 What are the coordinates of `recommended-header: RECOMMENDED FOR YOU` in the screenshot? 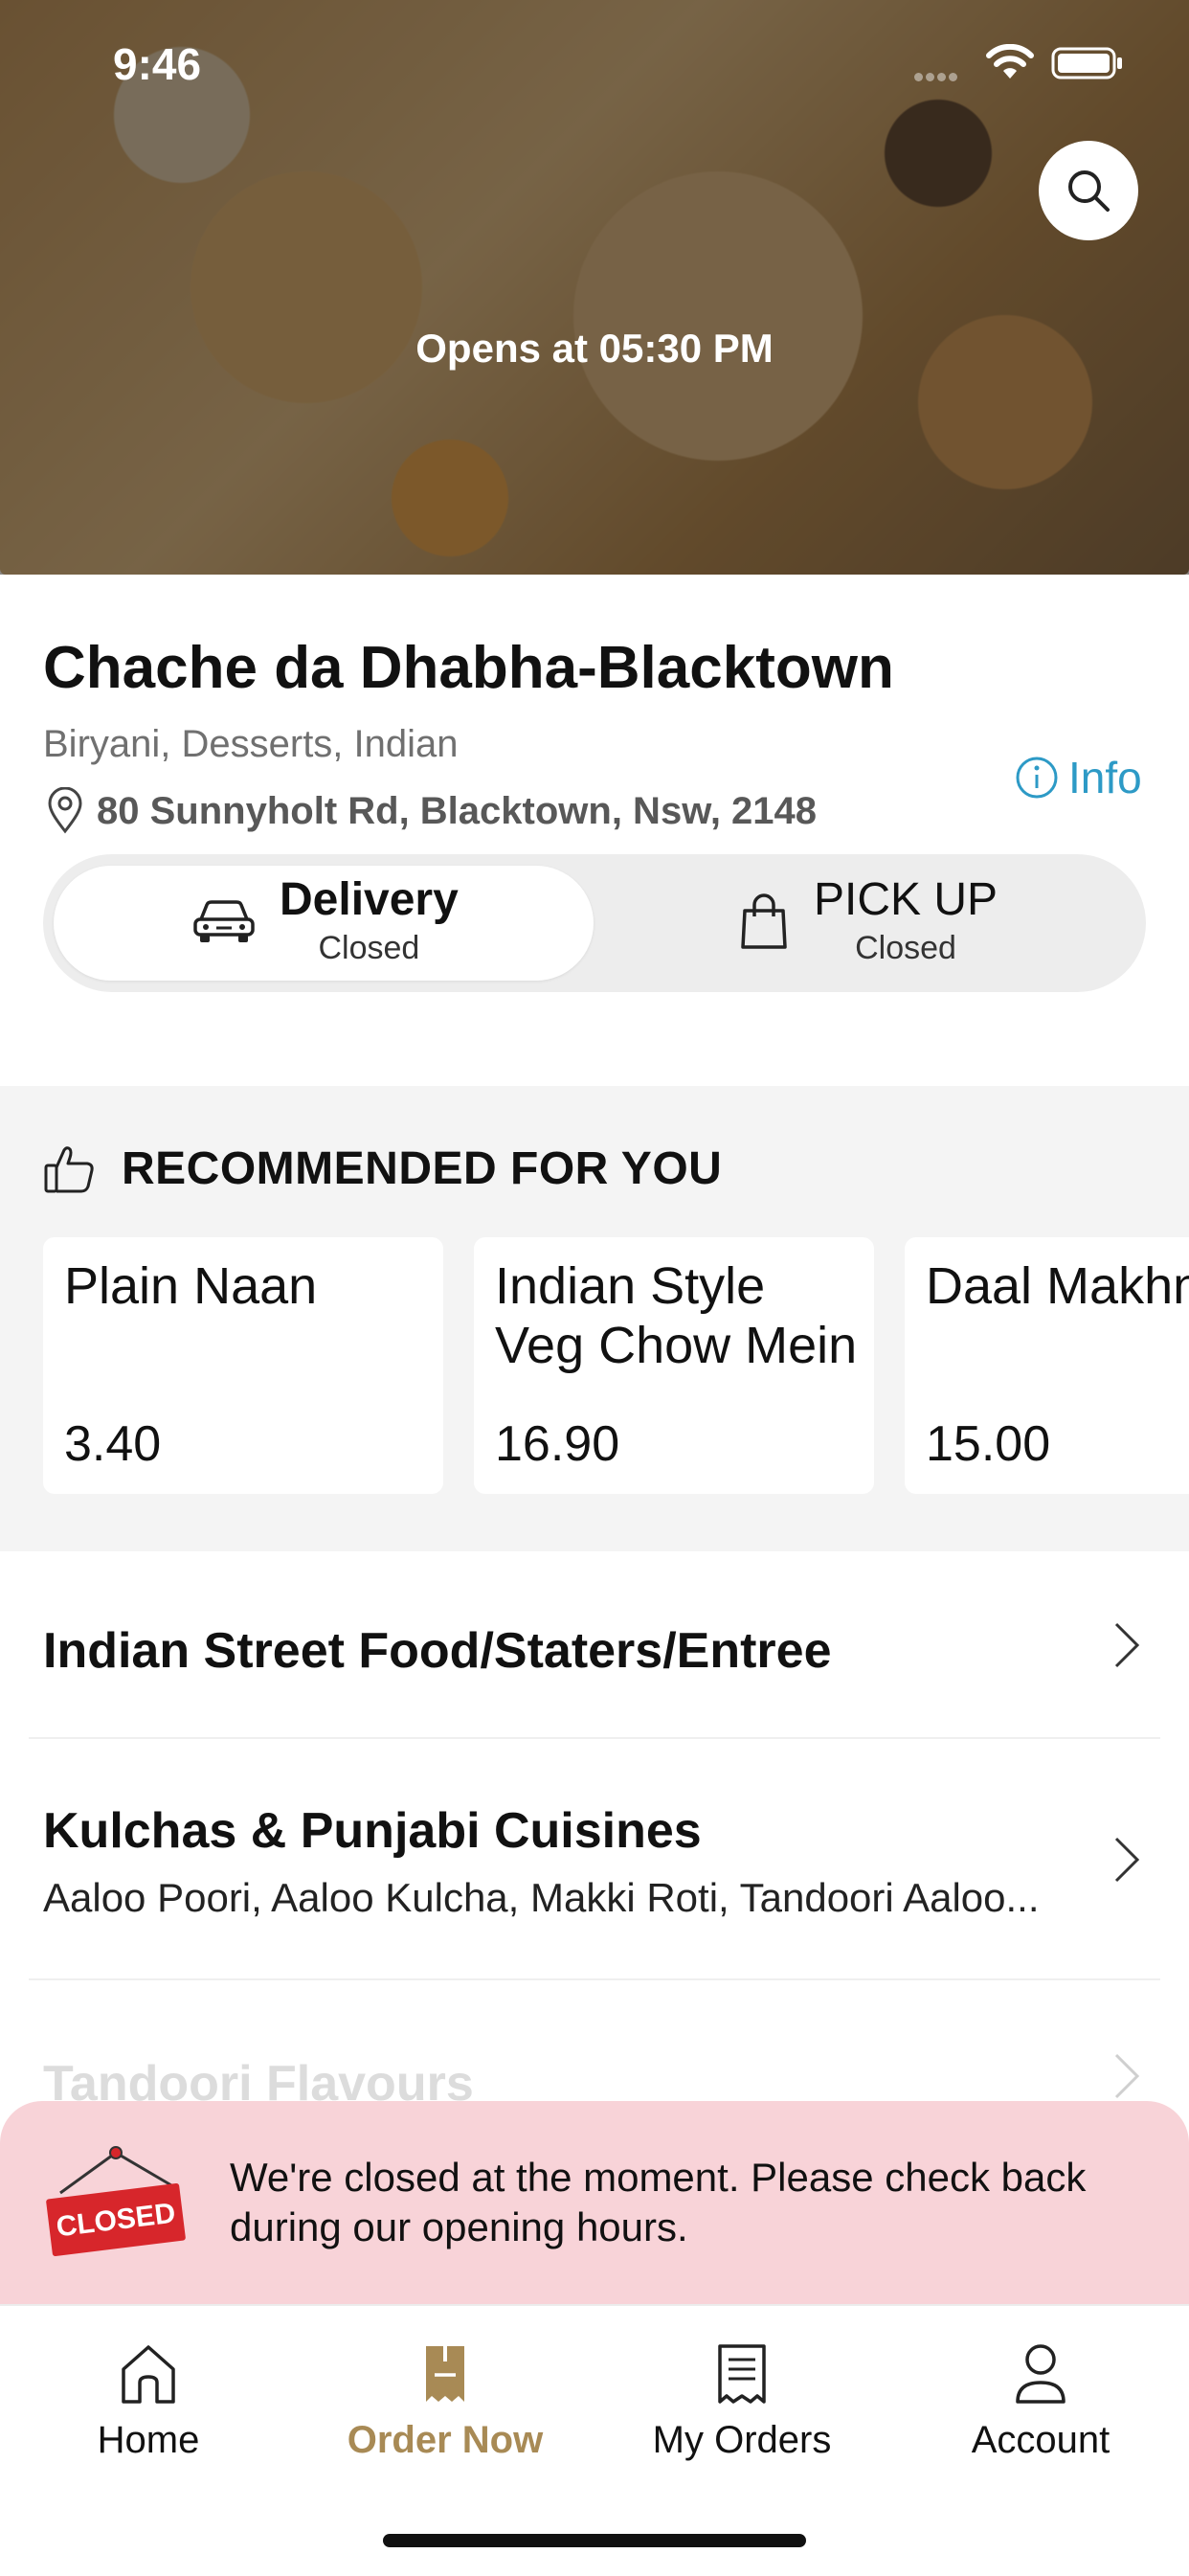 It's located at (382, 1168).